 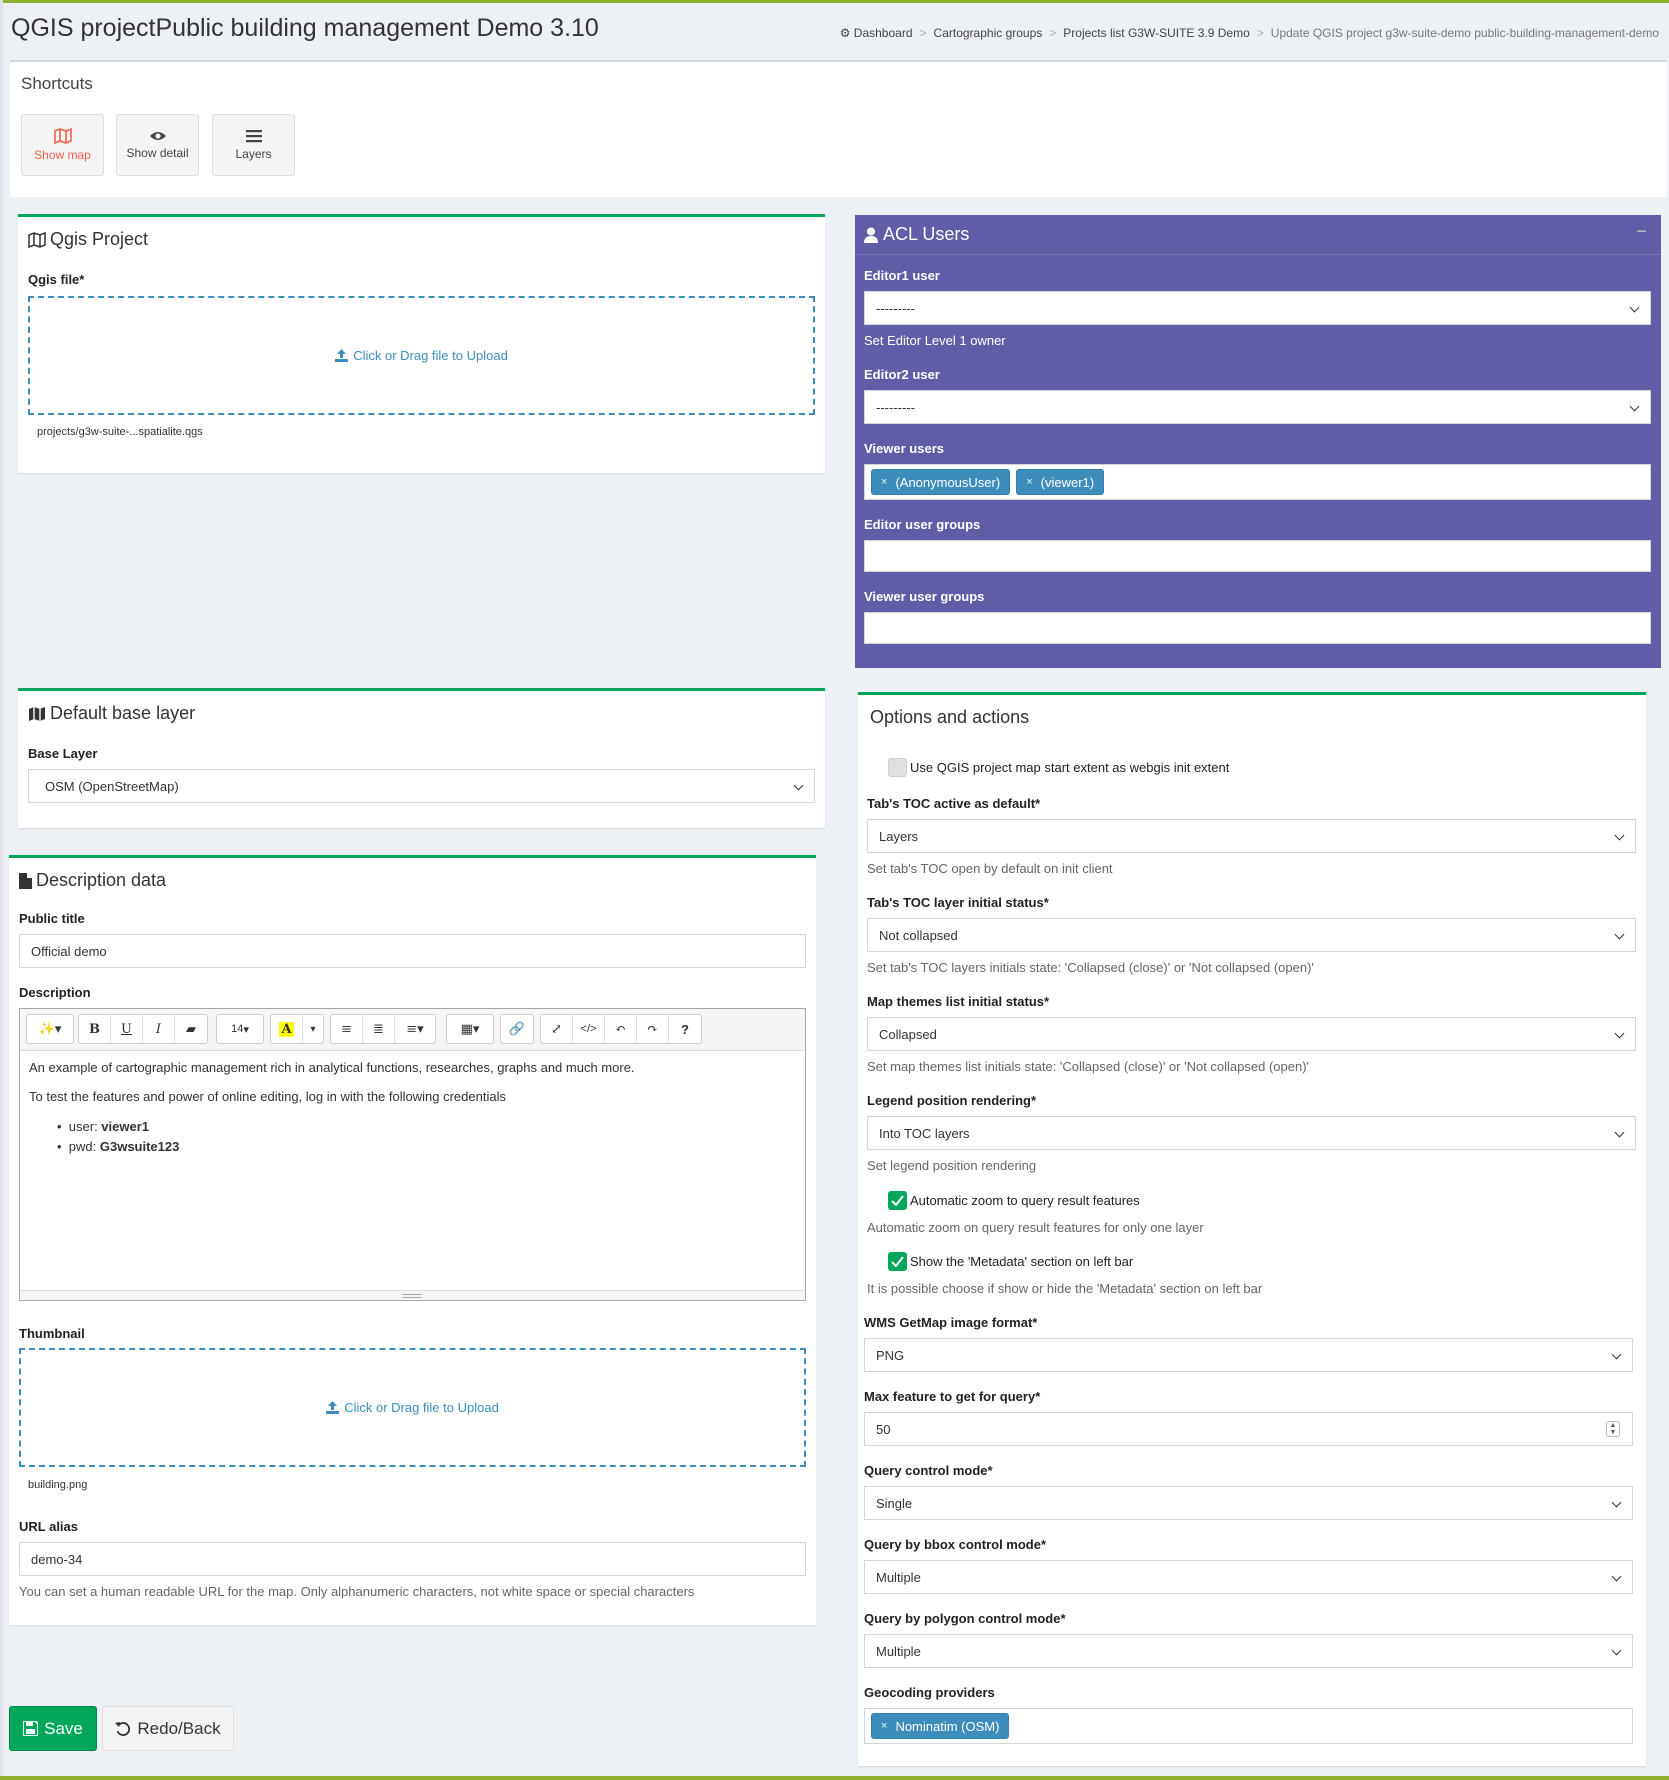 What do you see at coordinates (883, 33) in the screenshot?
I see `breadcrumb-dashboard: Dashboard` at bounding box center [883, 33].